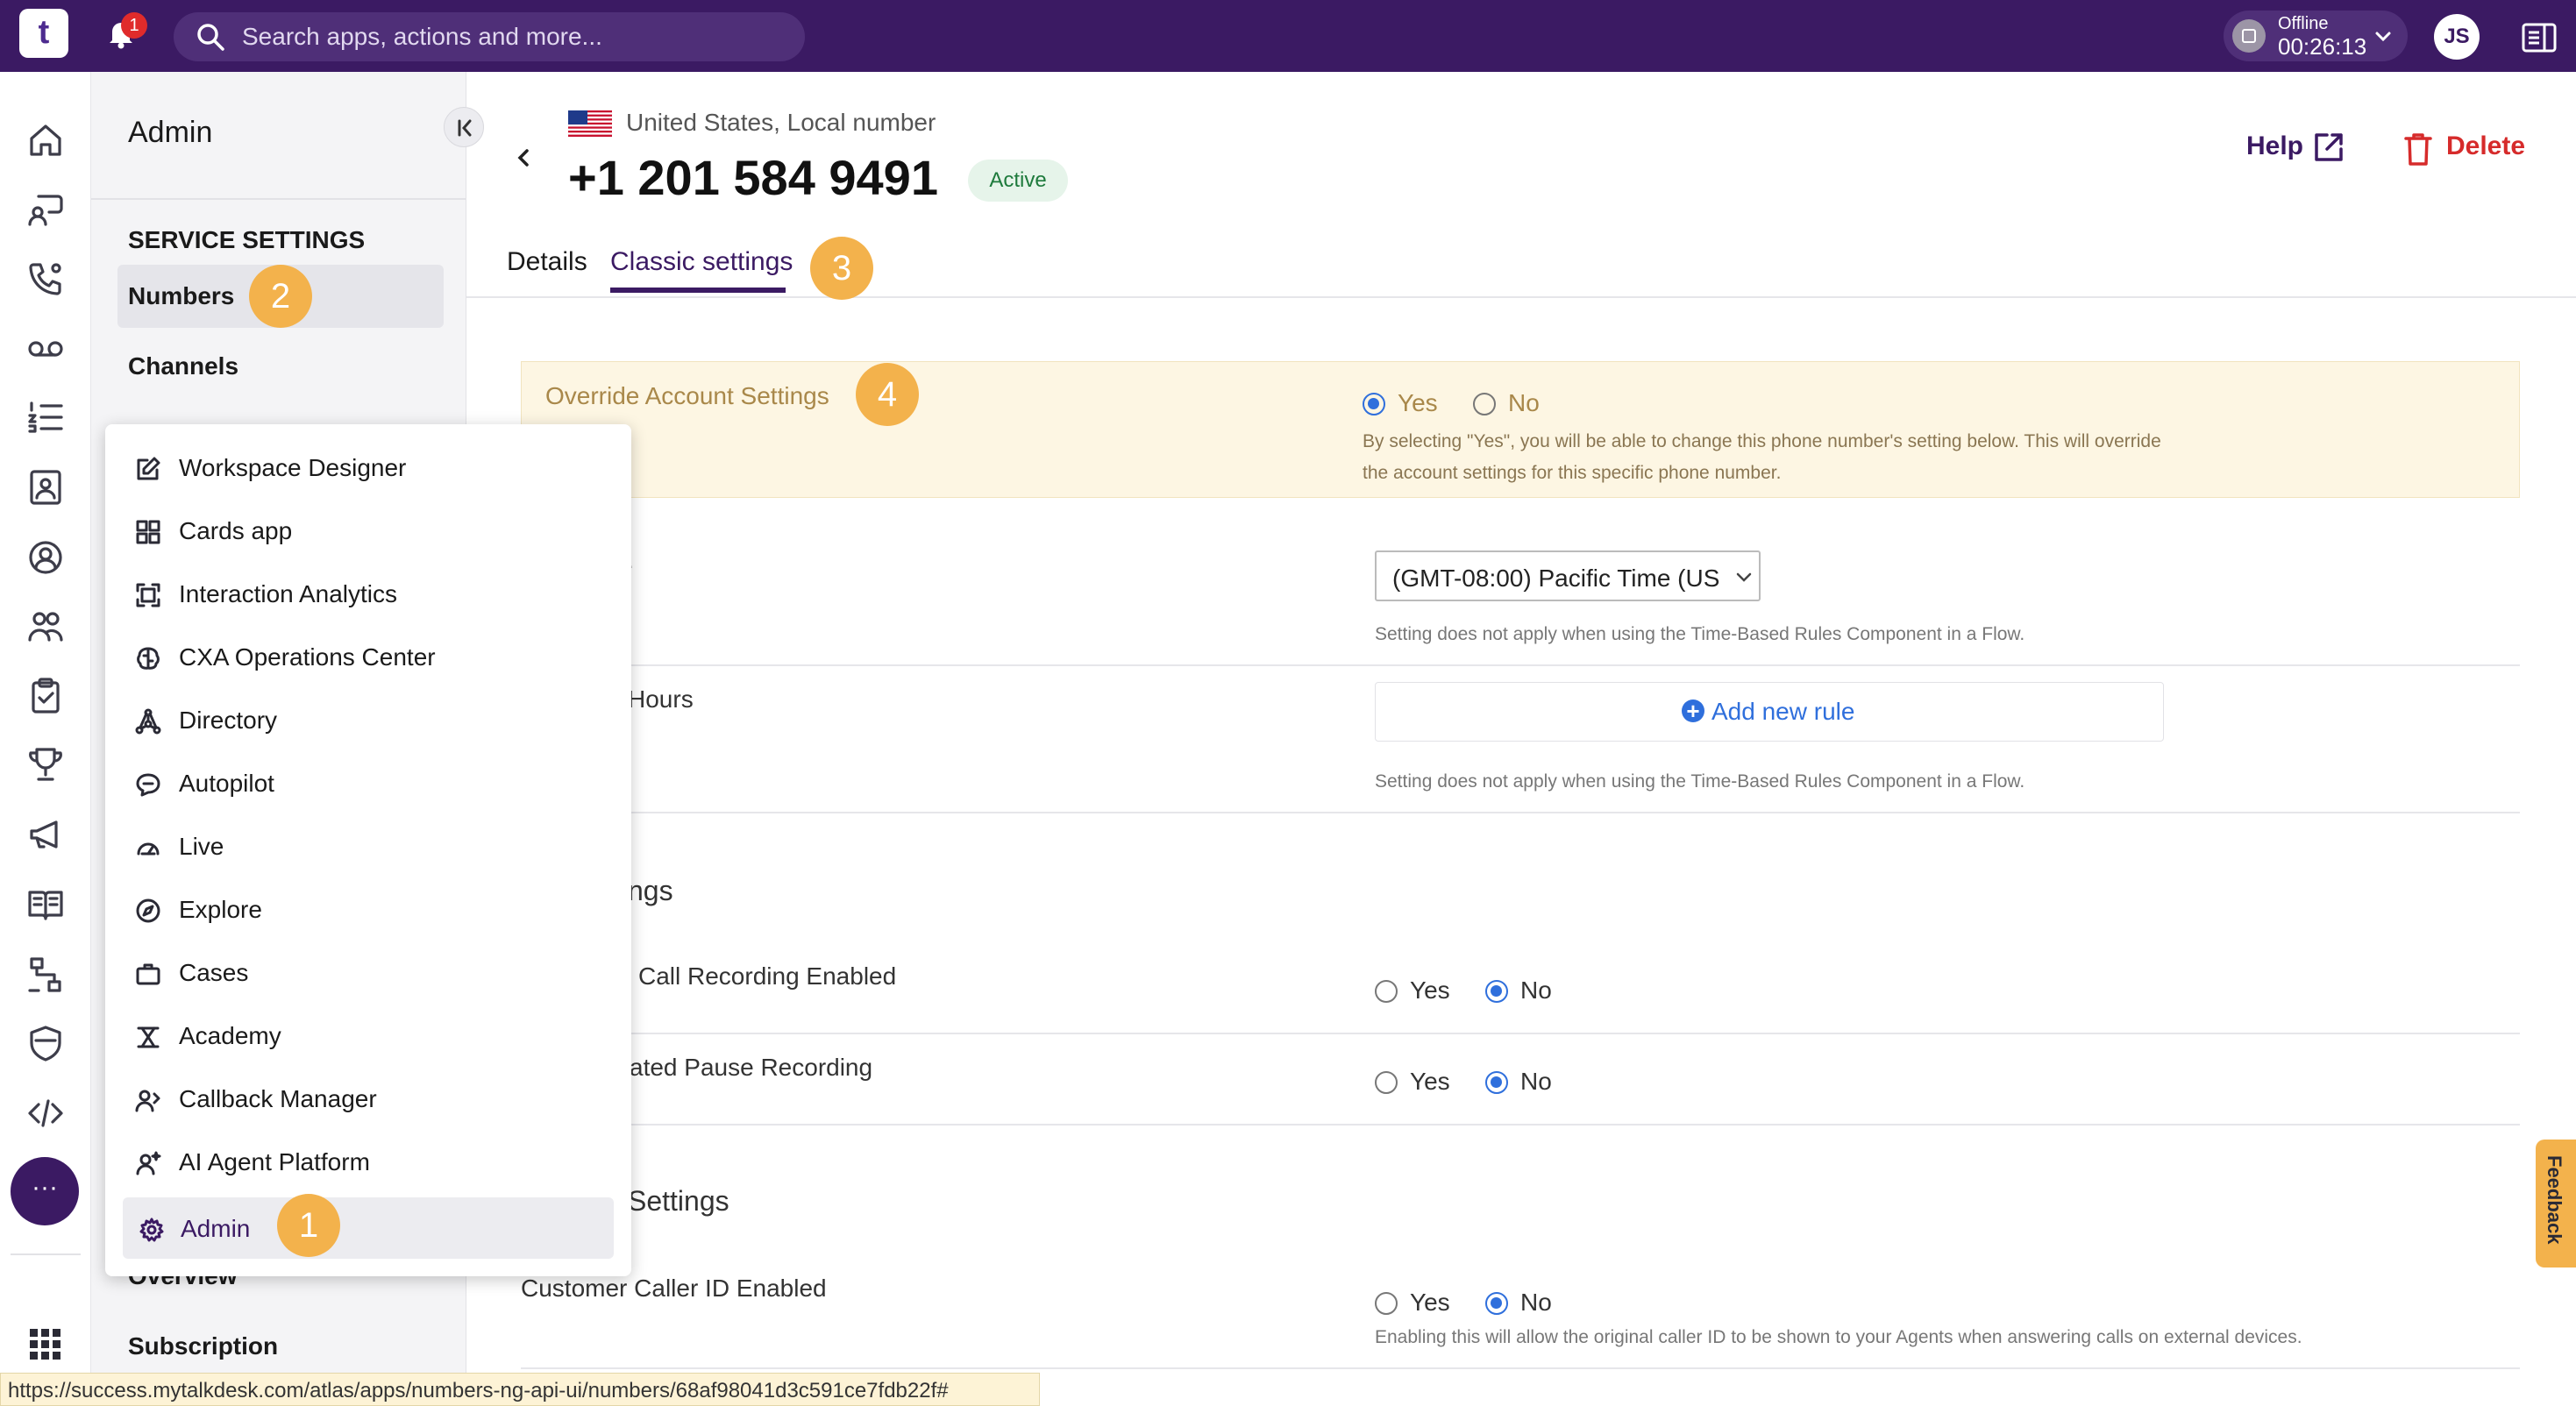 The height and width of the screenshot is (1406, 2576). I want to click on sidebar-divider, so click(278, 199).